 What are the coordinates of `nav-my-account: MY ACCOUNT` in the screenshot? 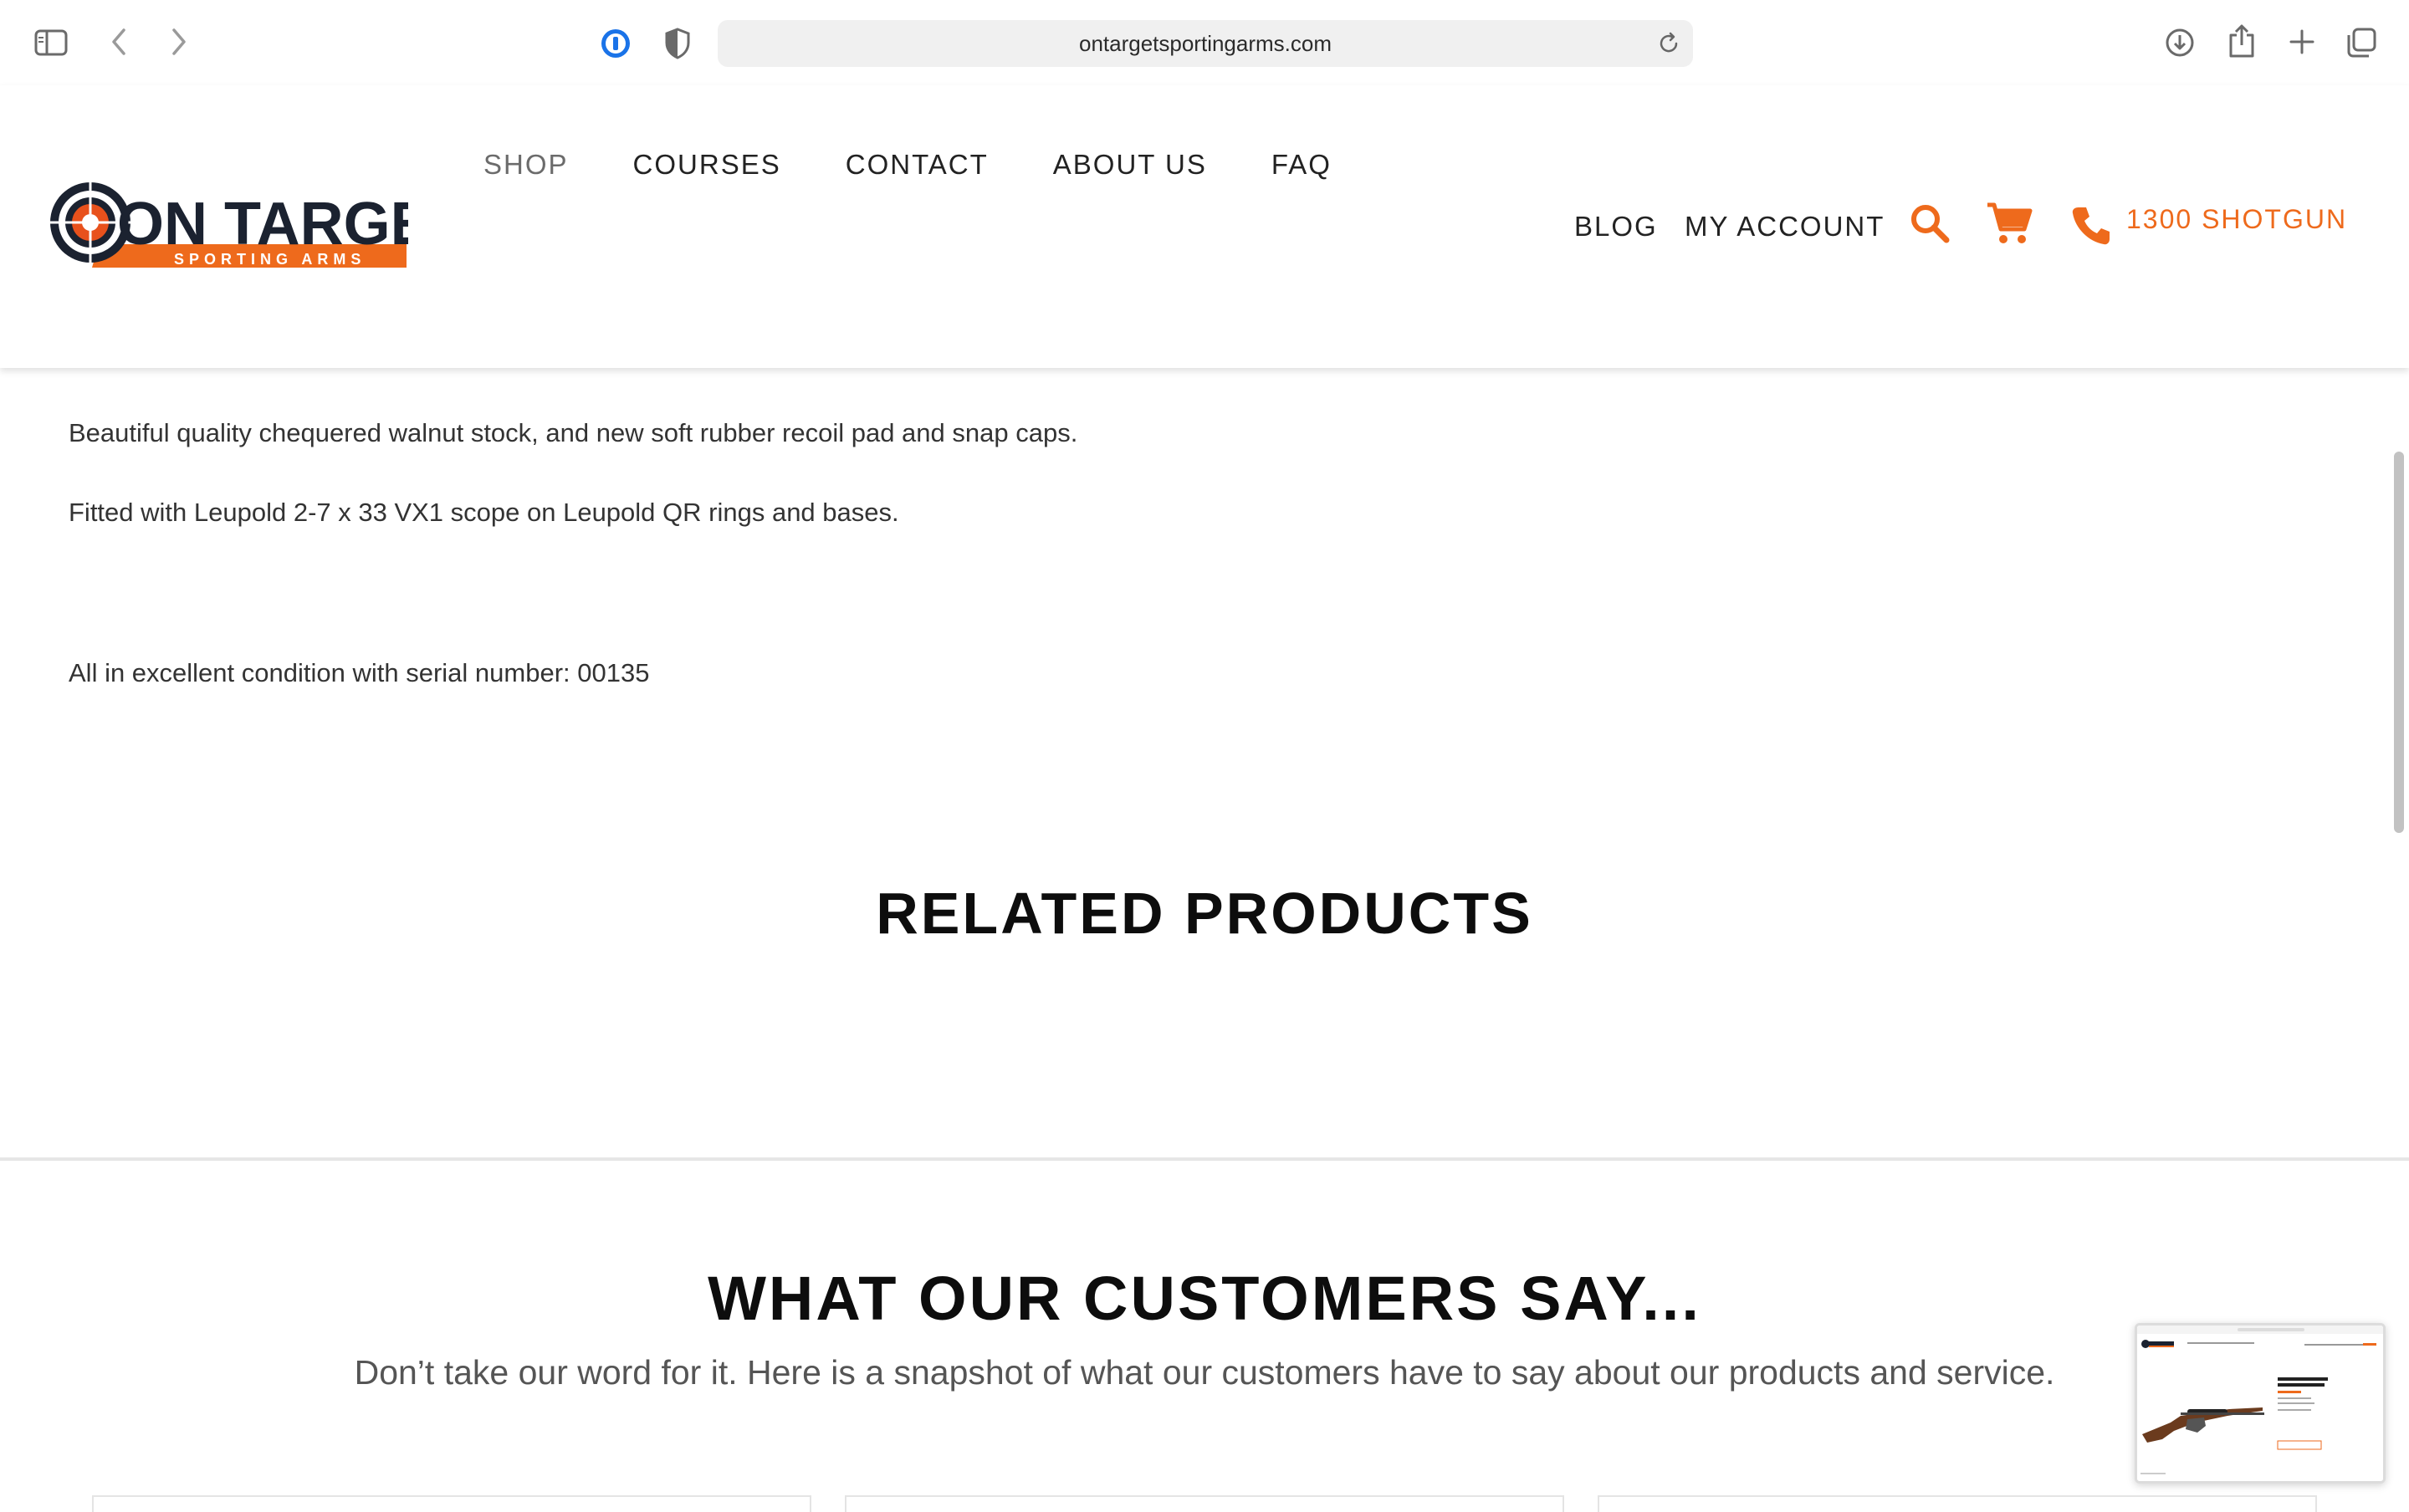 It's located at (1785, 227).